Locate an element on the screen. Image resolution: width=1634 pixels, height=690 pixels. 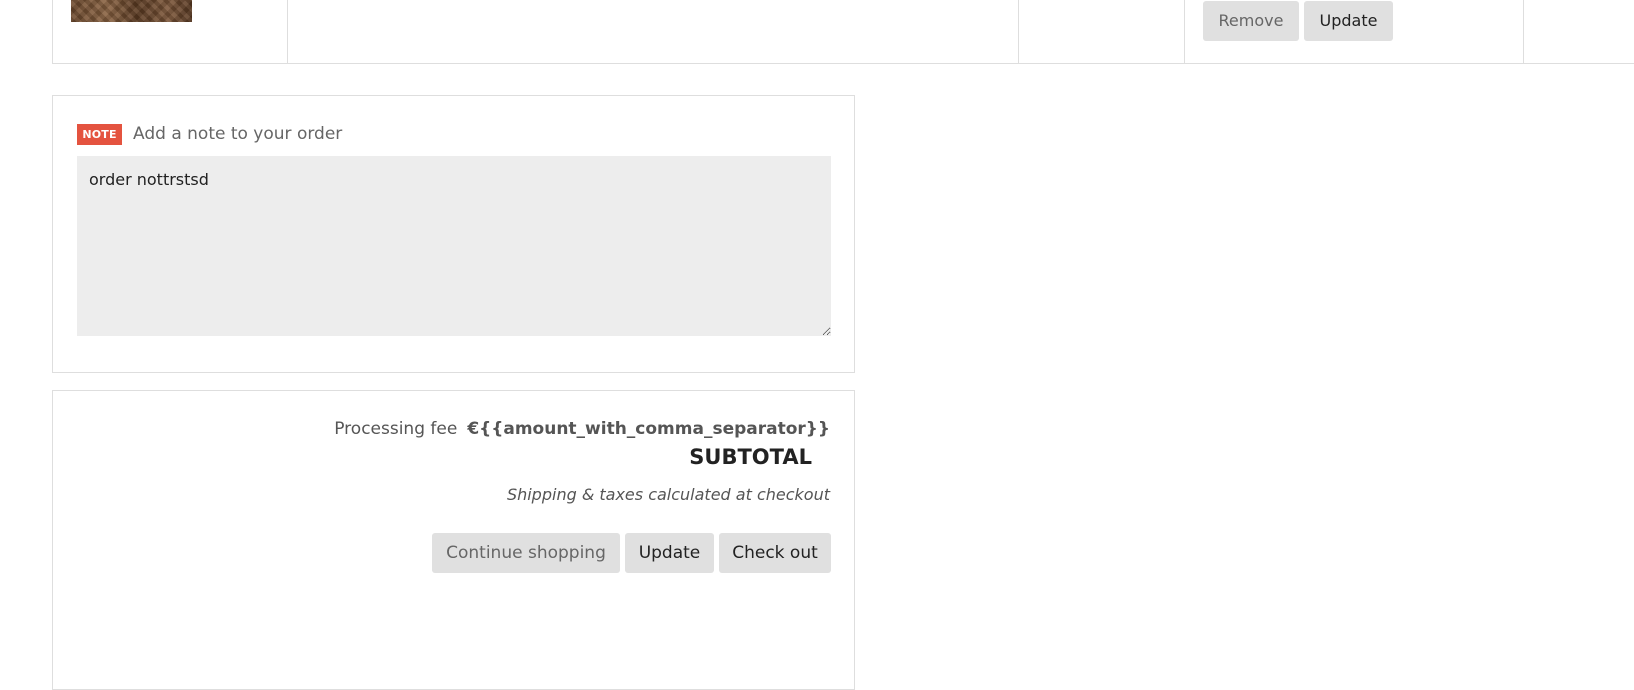
processing-fee-value: €{{amount_with_comma_separator}} is located at coordinates (648, 429).